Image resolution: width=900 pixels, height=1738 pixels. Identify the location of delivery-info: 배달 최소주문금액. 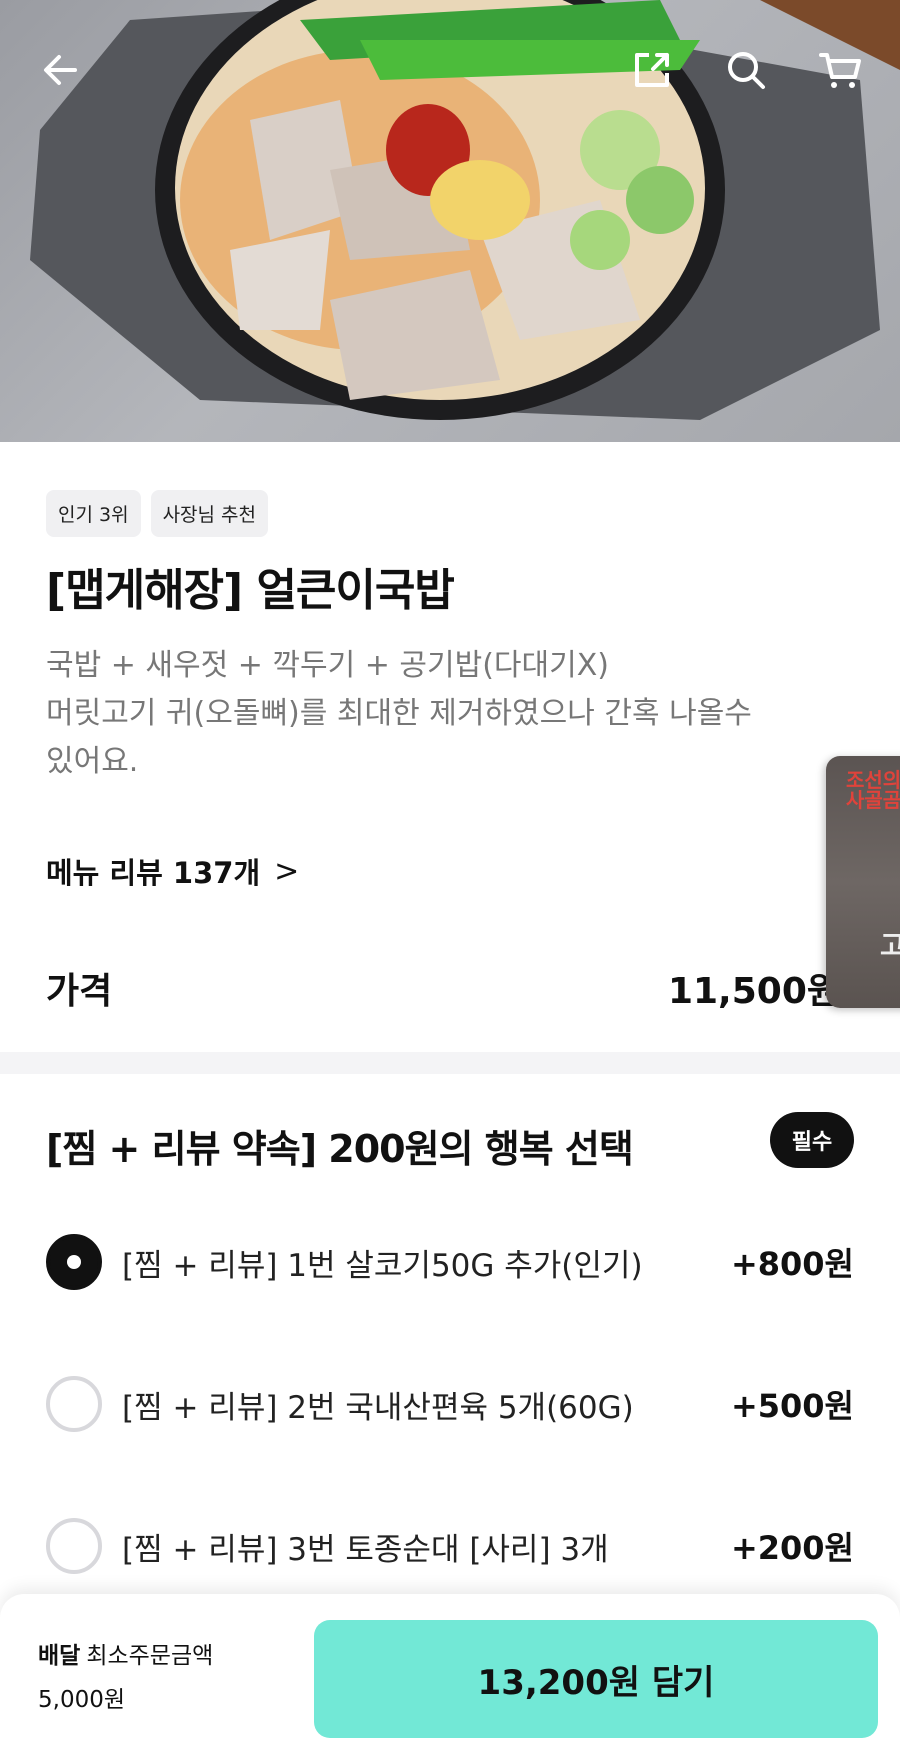
(125, 1653).